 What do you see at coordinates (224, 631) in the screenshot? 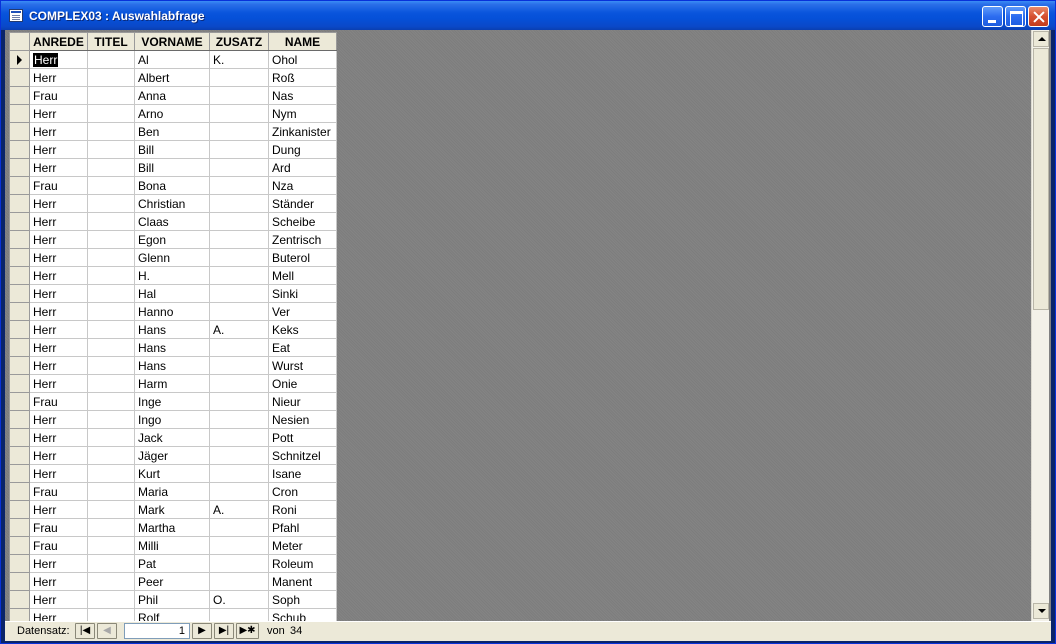
I see `last-record-button: ▶|` at bounding box center [224, 631].